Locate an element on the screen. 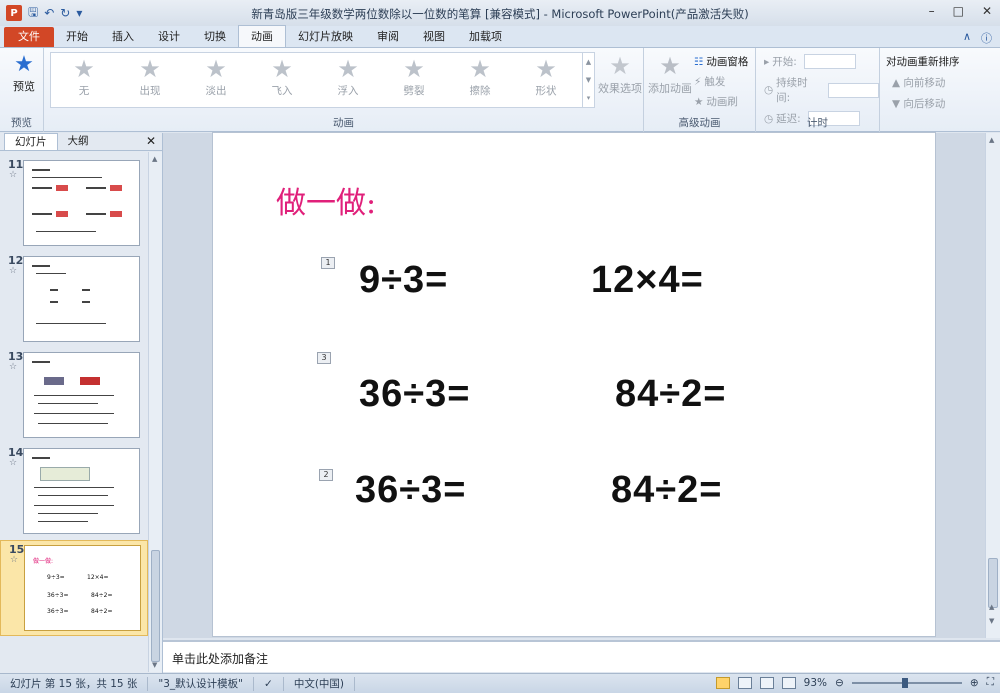 The height and width of the screenshot is (693, 1000). equation: 9÷3= is located at coordinates (403, 280).